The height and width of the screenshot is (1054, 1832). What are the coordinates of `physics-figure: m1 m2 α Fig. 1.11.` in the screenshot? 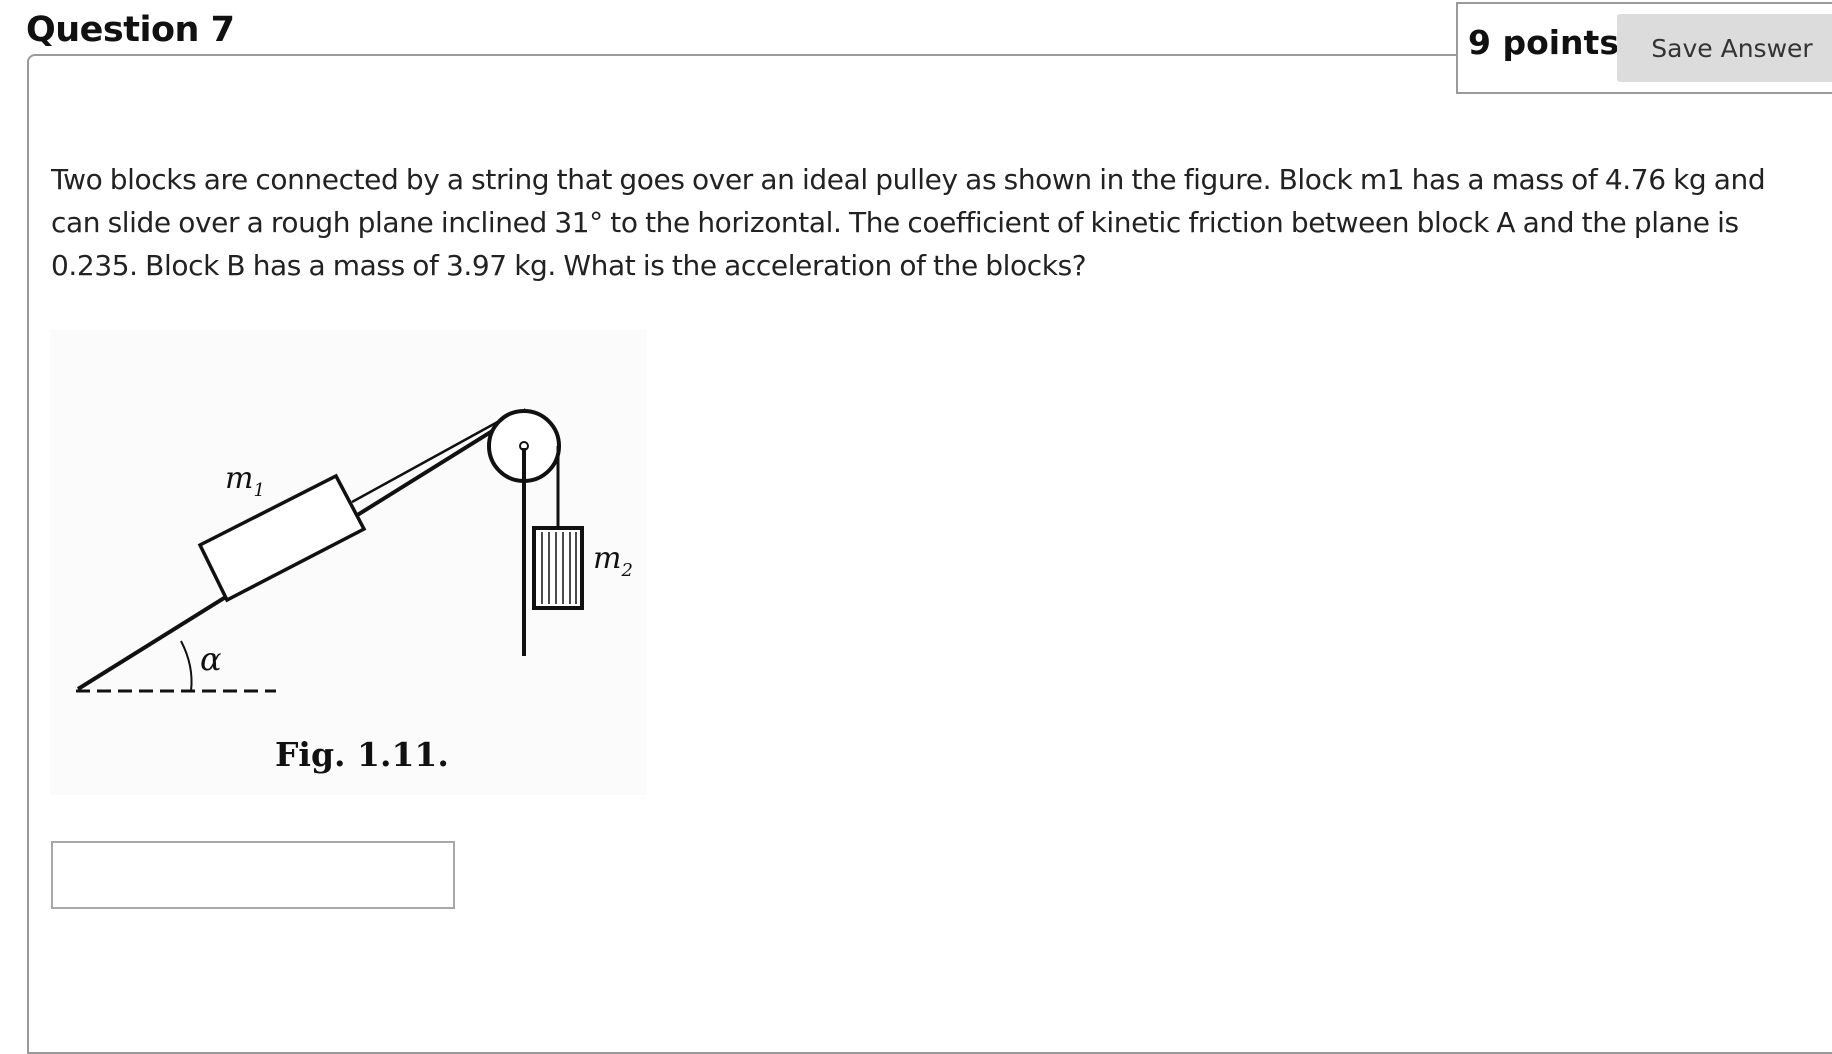 It's located at (348, 562).